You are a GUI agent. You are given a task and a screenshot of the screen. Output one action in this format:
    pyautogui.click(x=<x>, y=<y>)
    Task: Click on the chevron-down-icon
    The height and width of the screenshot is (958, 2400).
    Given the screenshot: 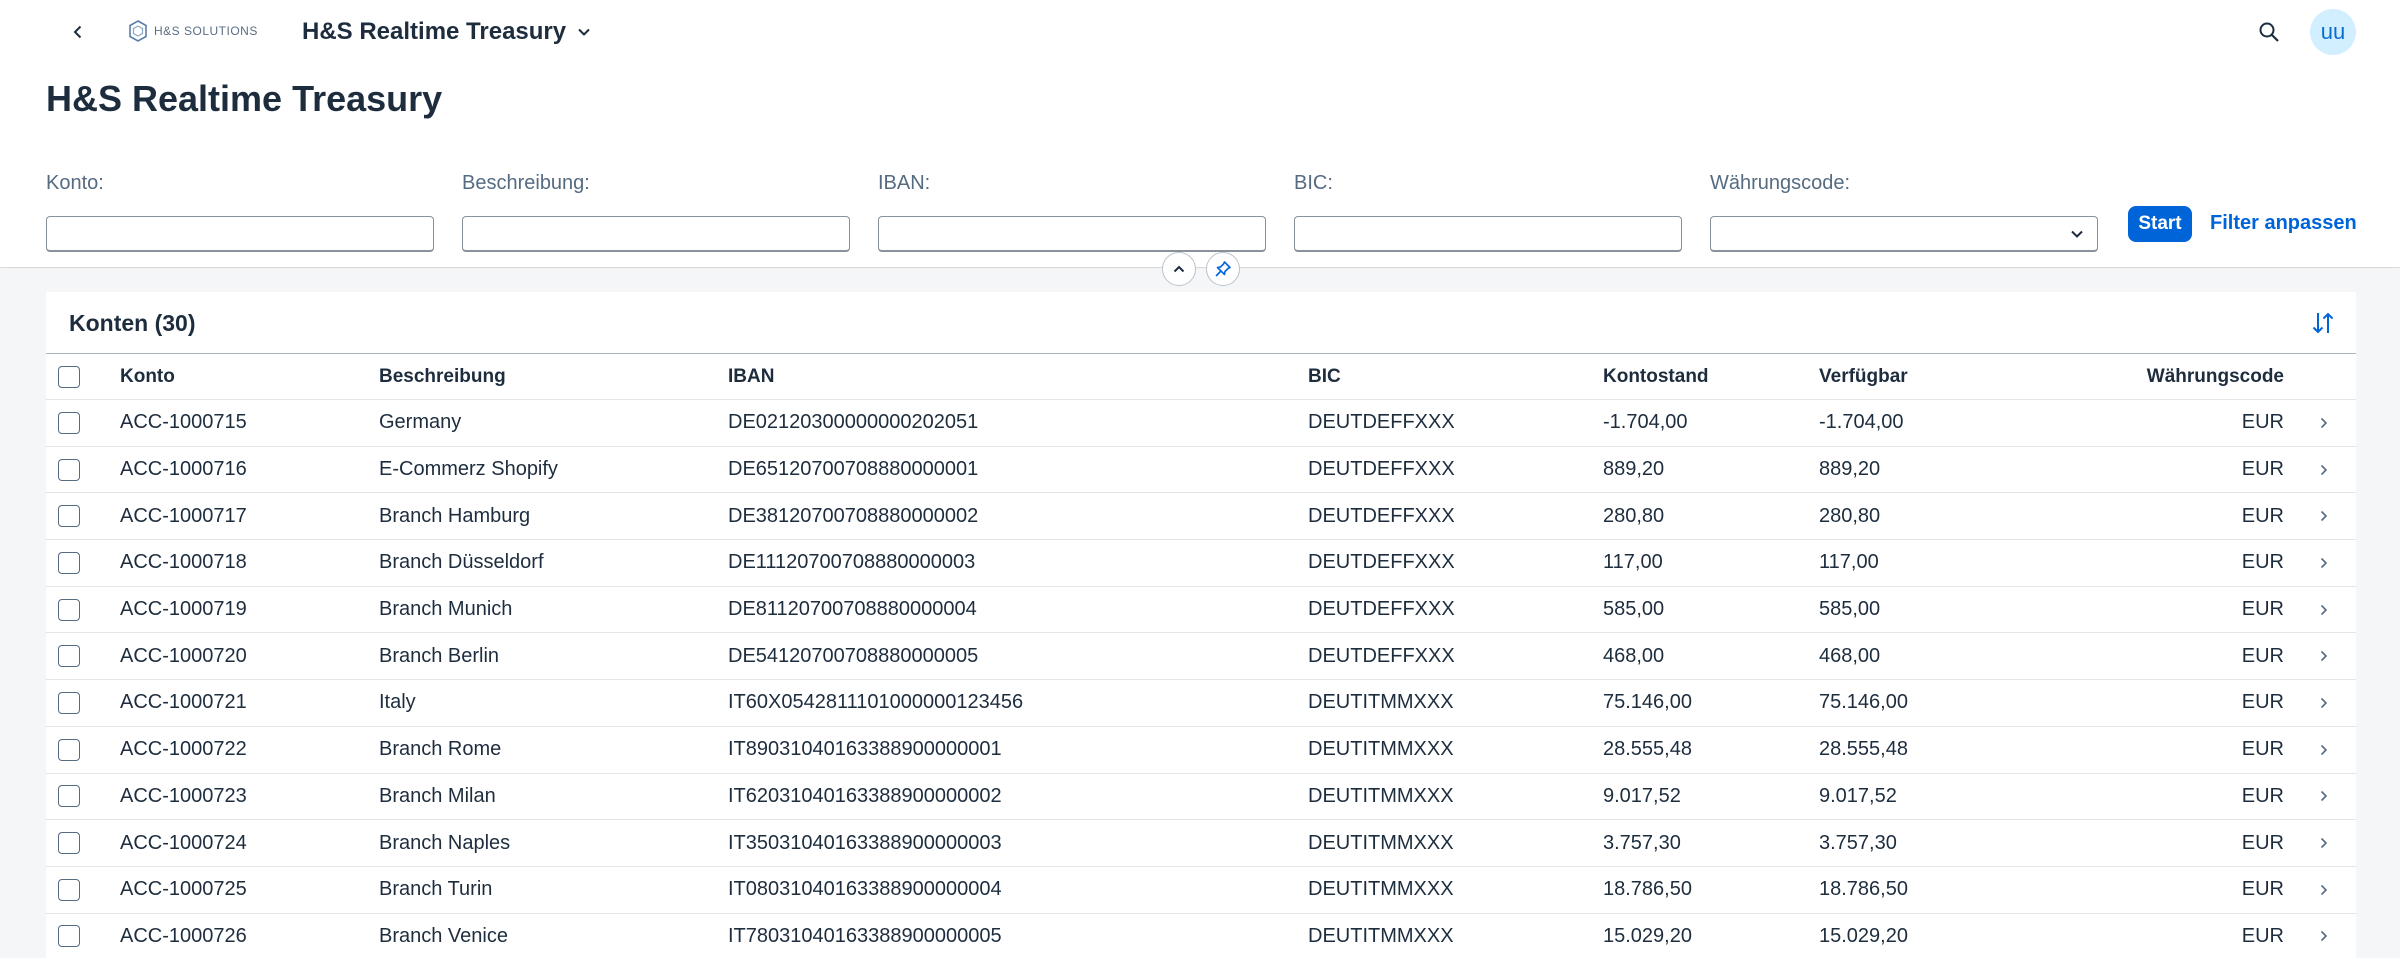 What is the action you would take?
    pyautogui.click(x=584, y=32)
    